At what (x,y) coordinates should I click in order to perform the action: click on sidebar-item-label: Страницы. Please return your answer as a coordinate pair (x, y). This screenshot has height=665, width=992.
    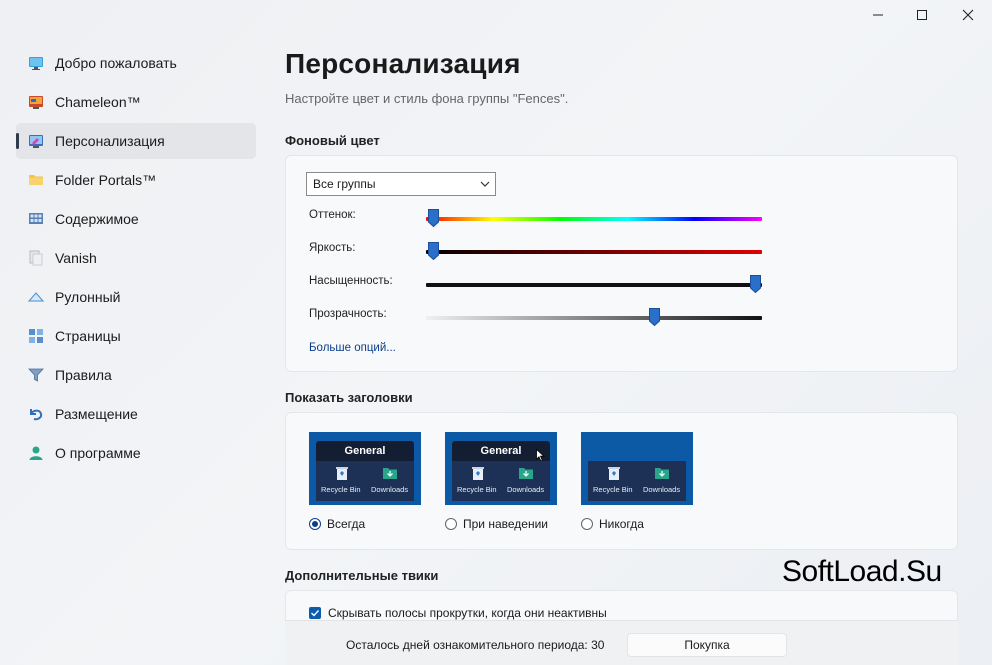
    Looking at the image, I should click on (88, 336).